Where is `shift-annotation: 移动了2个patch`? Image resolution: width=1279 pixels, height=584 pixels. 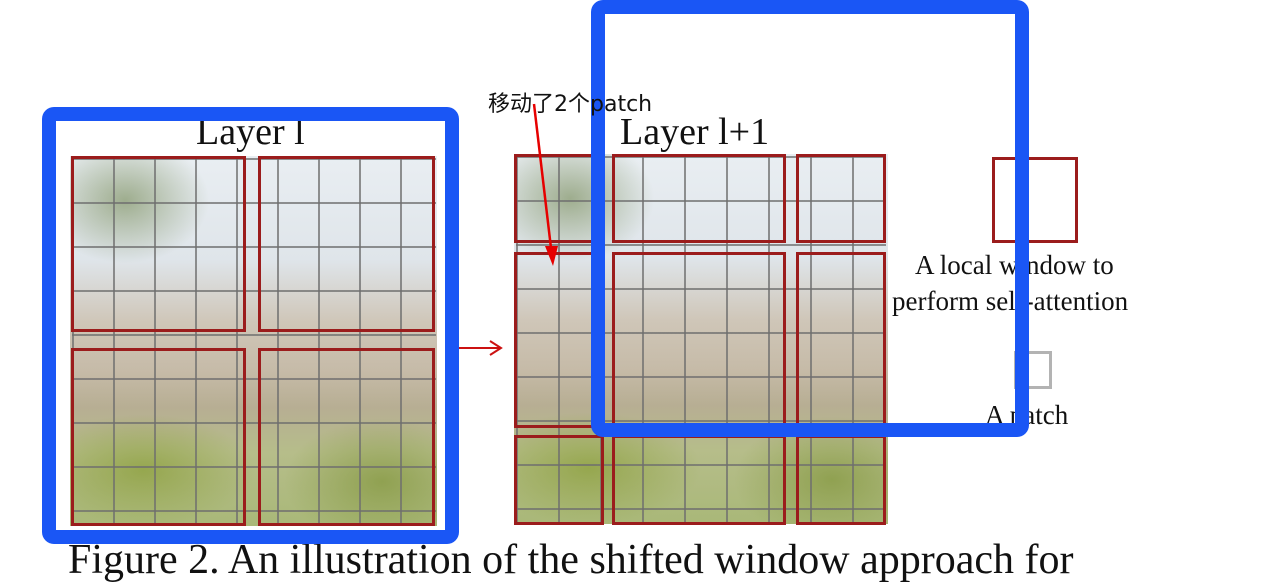
shift-annotation: 移动了2个patch is located at coordinates (570, 104).